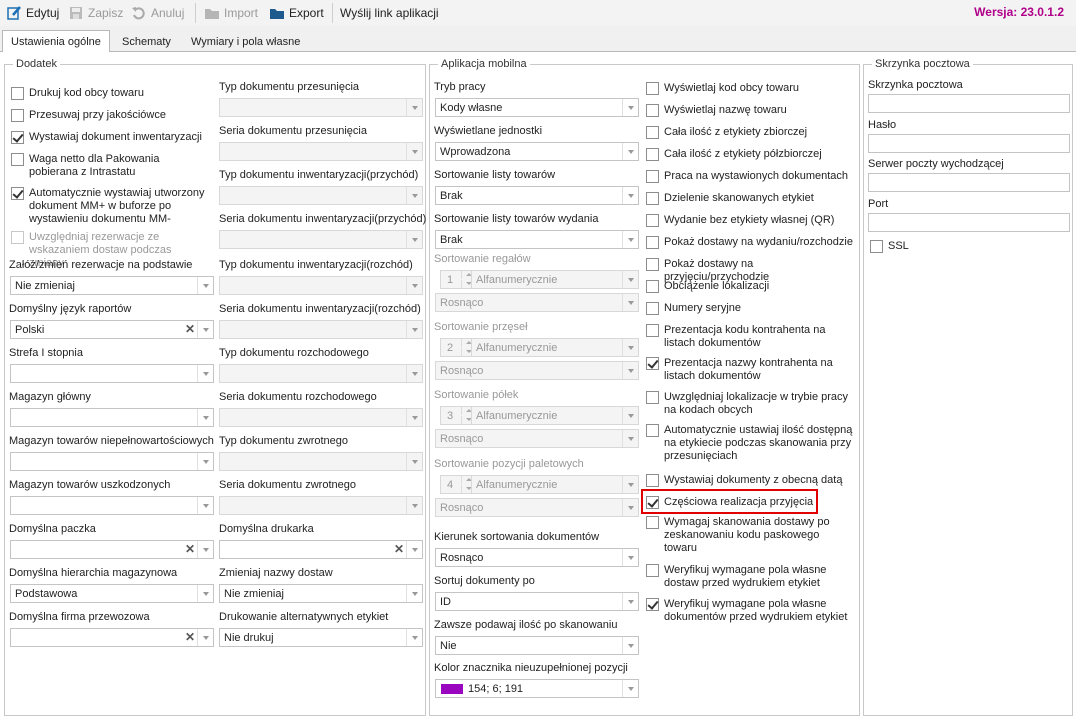  I want to click on ssl-checkbox: SSL, so click(920, 246).